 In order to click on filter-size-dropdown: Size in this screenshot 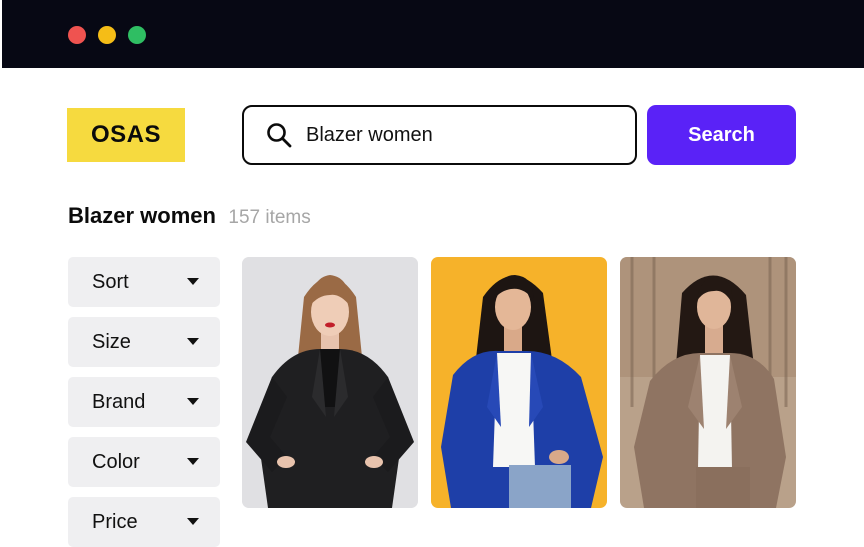, I will do `click(144, 342)`.